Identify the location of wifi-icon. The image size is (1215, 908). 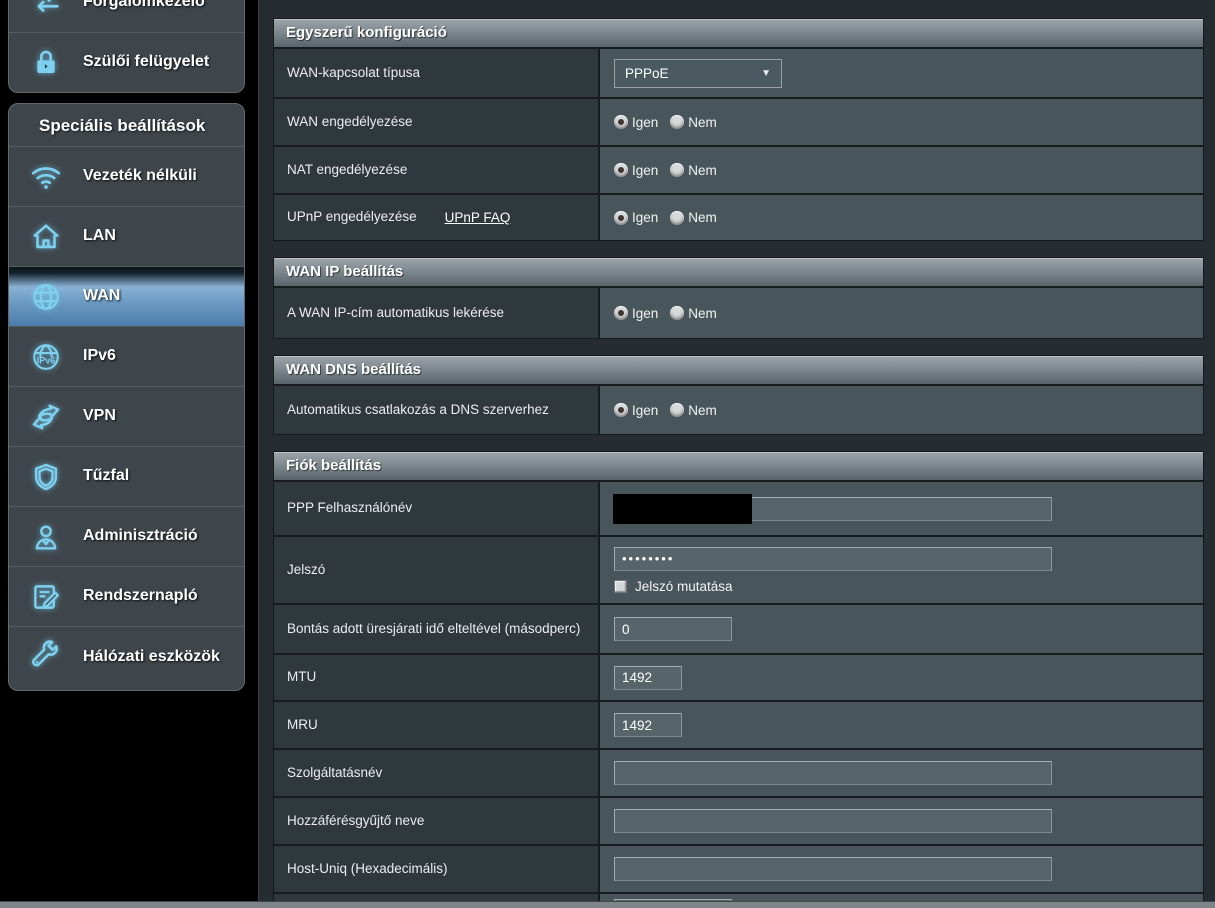
(46, 177).